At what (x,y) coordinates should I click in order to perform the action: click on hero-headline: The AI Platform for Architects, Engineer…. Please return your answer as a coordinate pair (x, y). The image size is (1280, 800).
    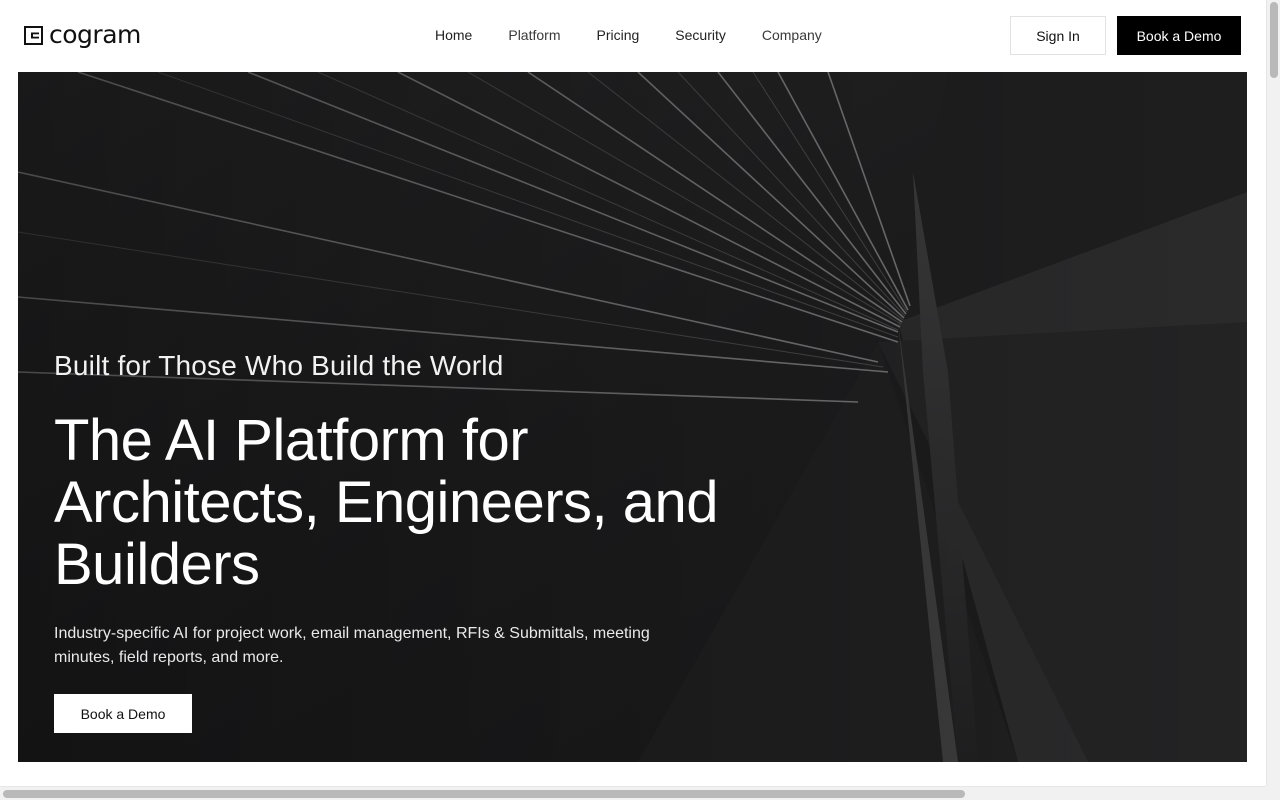
    Looking at the image, I should click on (386, 502).